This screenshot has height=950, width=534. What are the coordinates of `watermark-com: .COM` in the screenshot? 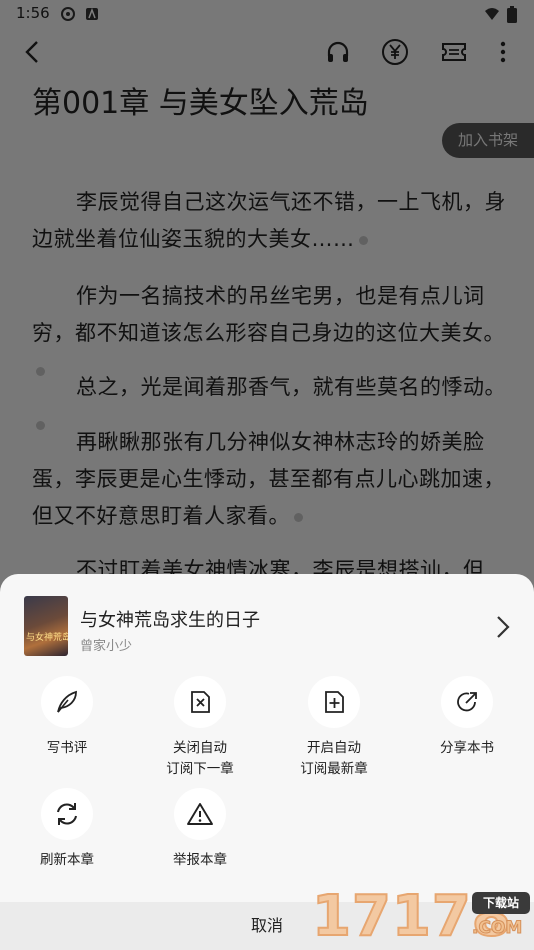 It's located at (497, 928).